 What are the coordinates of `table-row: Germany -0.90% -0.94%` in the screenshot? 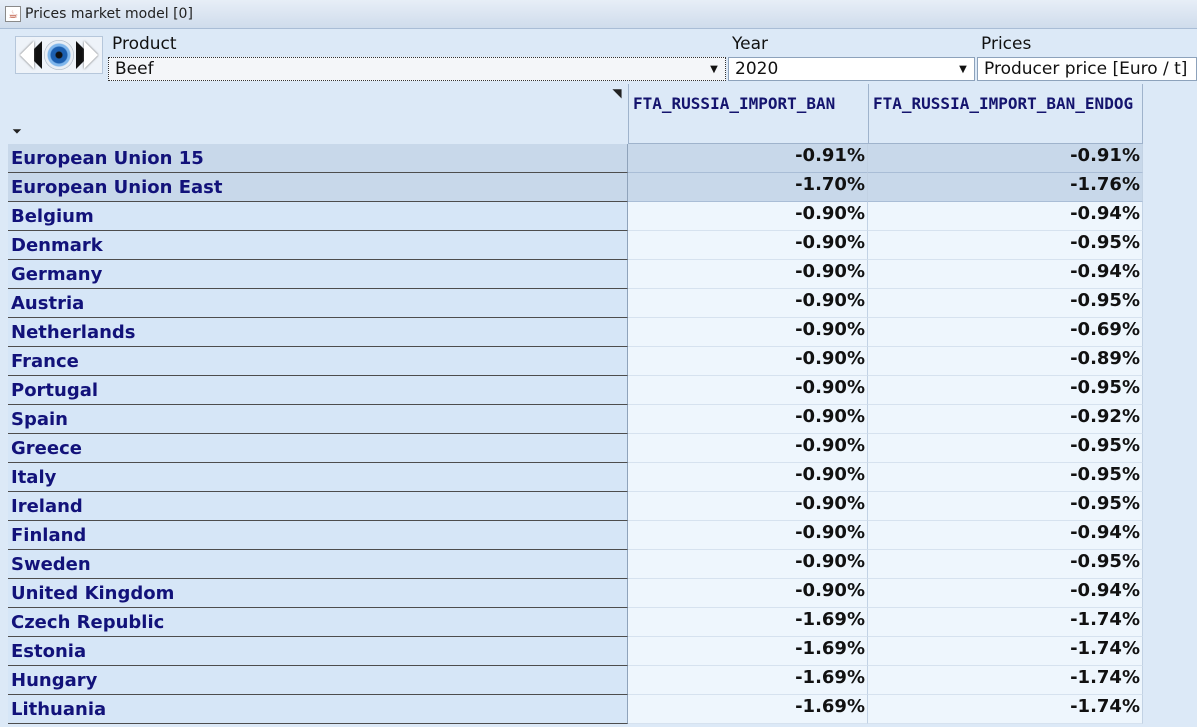 It's located at (575, 274).